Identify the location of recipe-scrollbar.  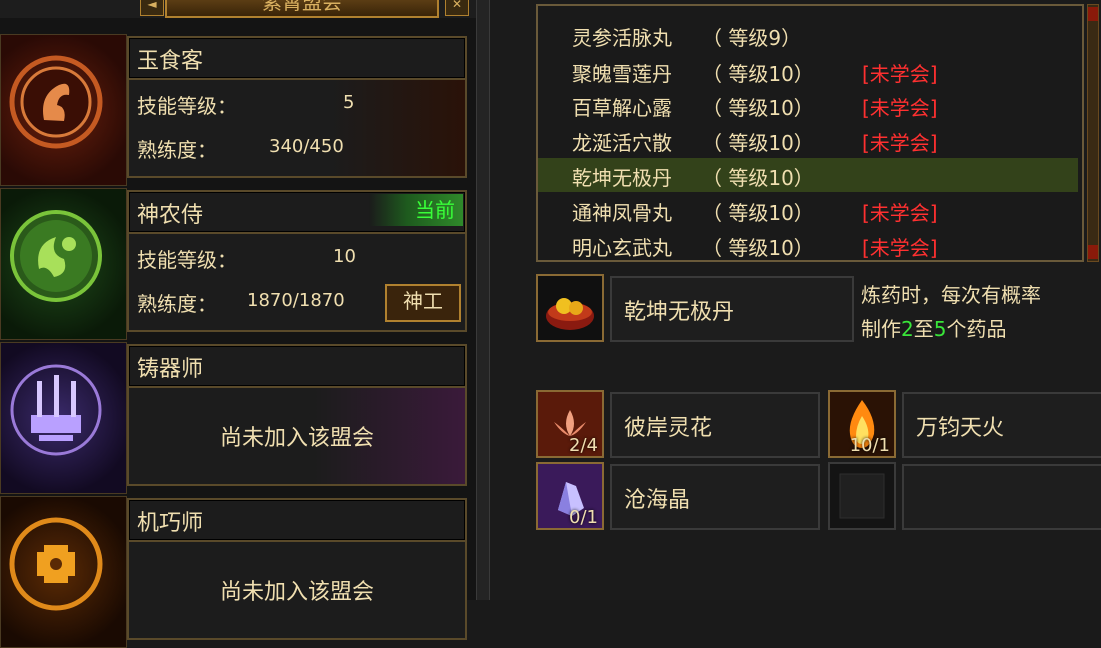
(1093, 133).